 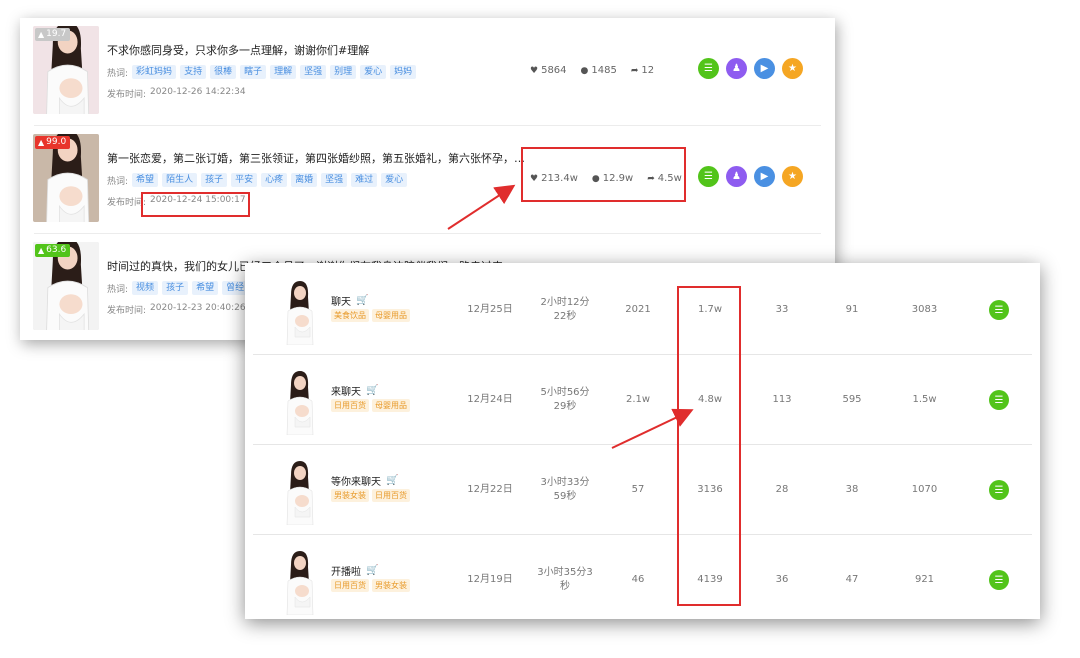 What do you see at coordinates (651, 429) in the screenshot?
I see `arrow-to-column` at bounding box center [651, 429].